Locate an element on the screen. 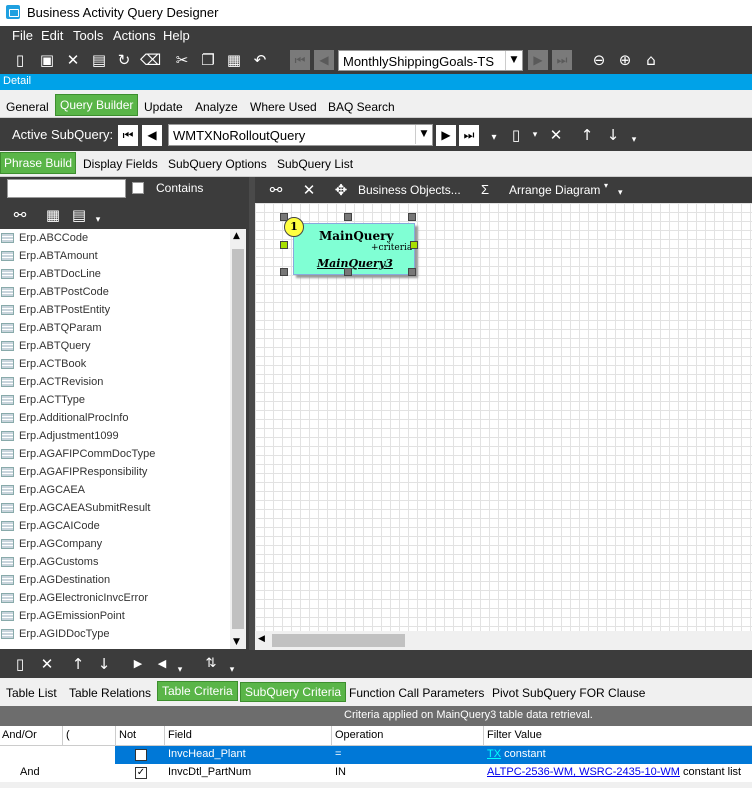  list-item: Erp.ACTRevision is located at coordinates (115, 382).